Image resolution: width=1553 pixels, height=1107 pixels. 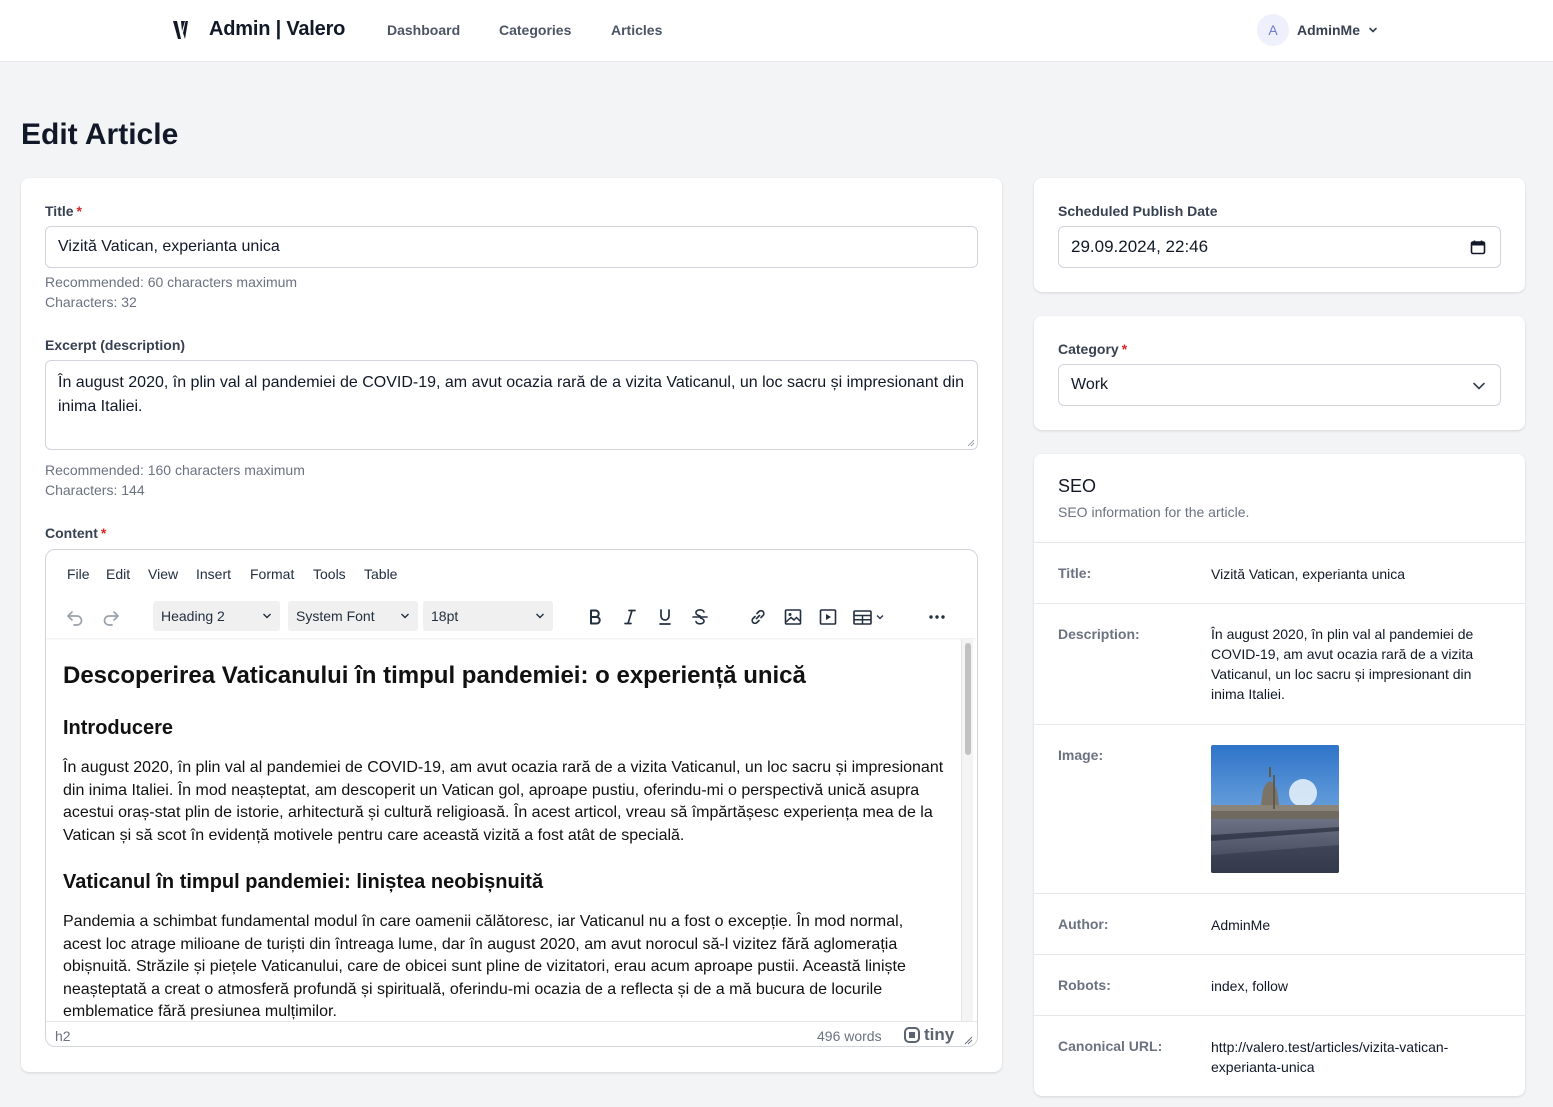 What do you see at coordinates (75, 617) in the screenshot?
I see `undo-icon` at bounding box center [75, 617].